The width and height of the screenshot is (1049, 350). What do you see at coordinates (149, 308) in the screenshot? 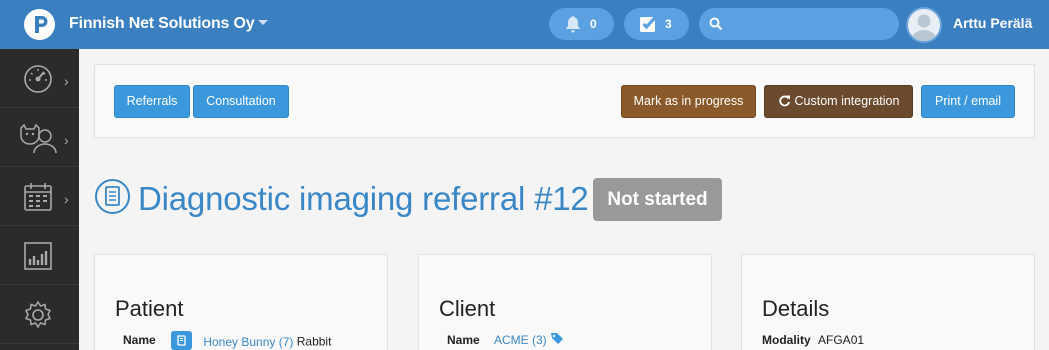
I see `patient-heading: Patient` at bounding box center [149, 308].